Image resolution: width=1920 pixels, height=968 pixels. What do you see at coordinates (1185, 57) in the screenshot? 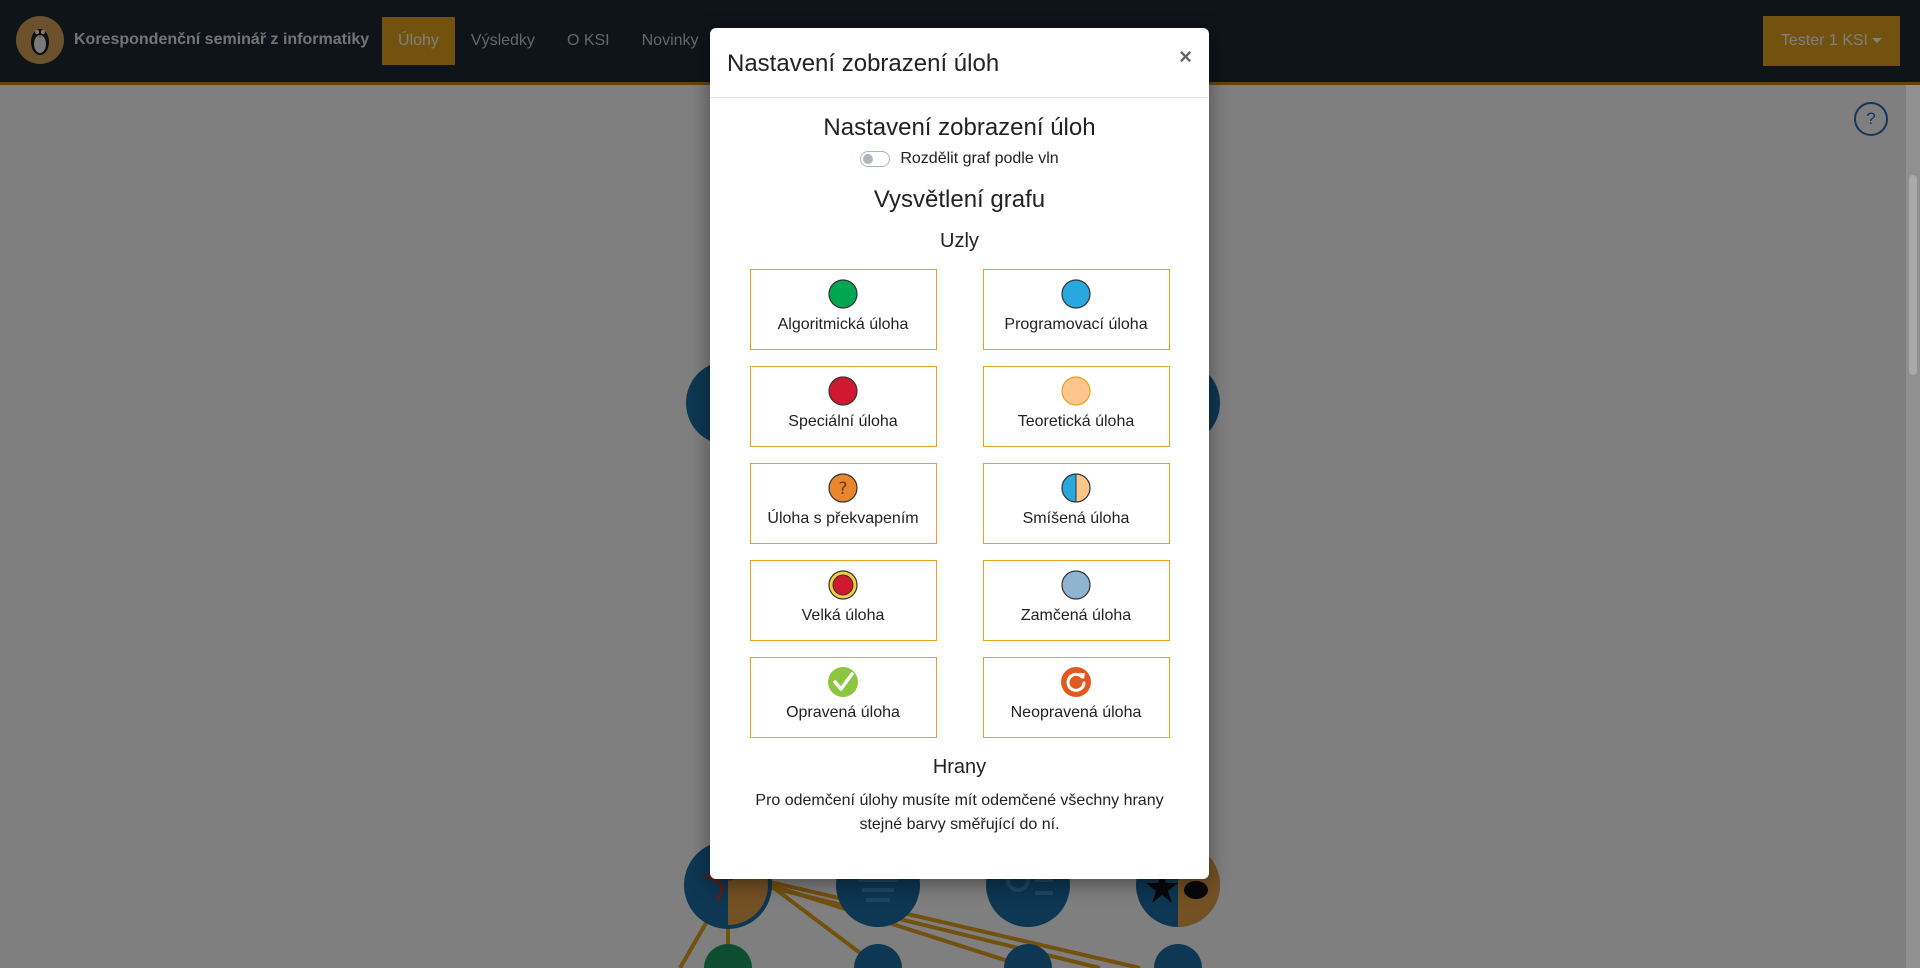
I see `close-icon: ×` at bounding box center [1185, 57].